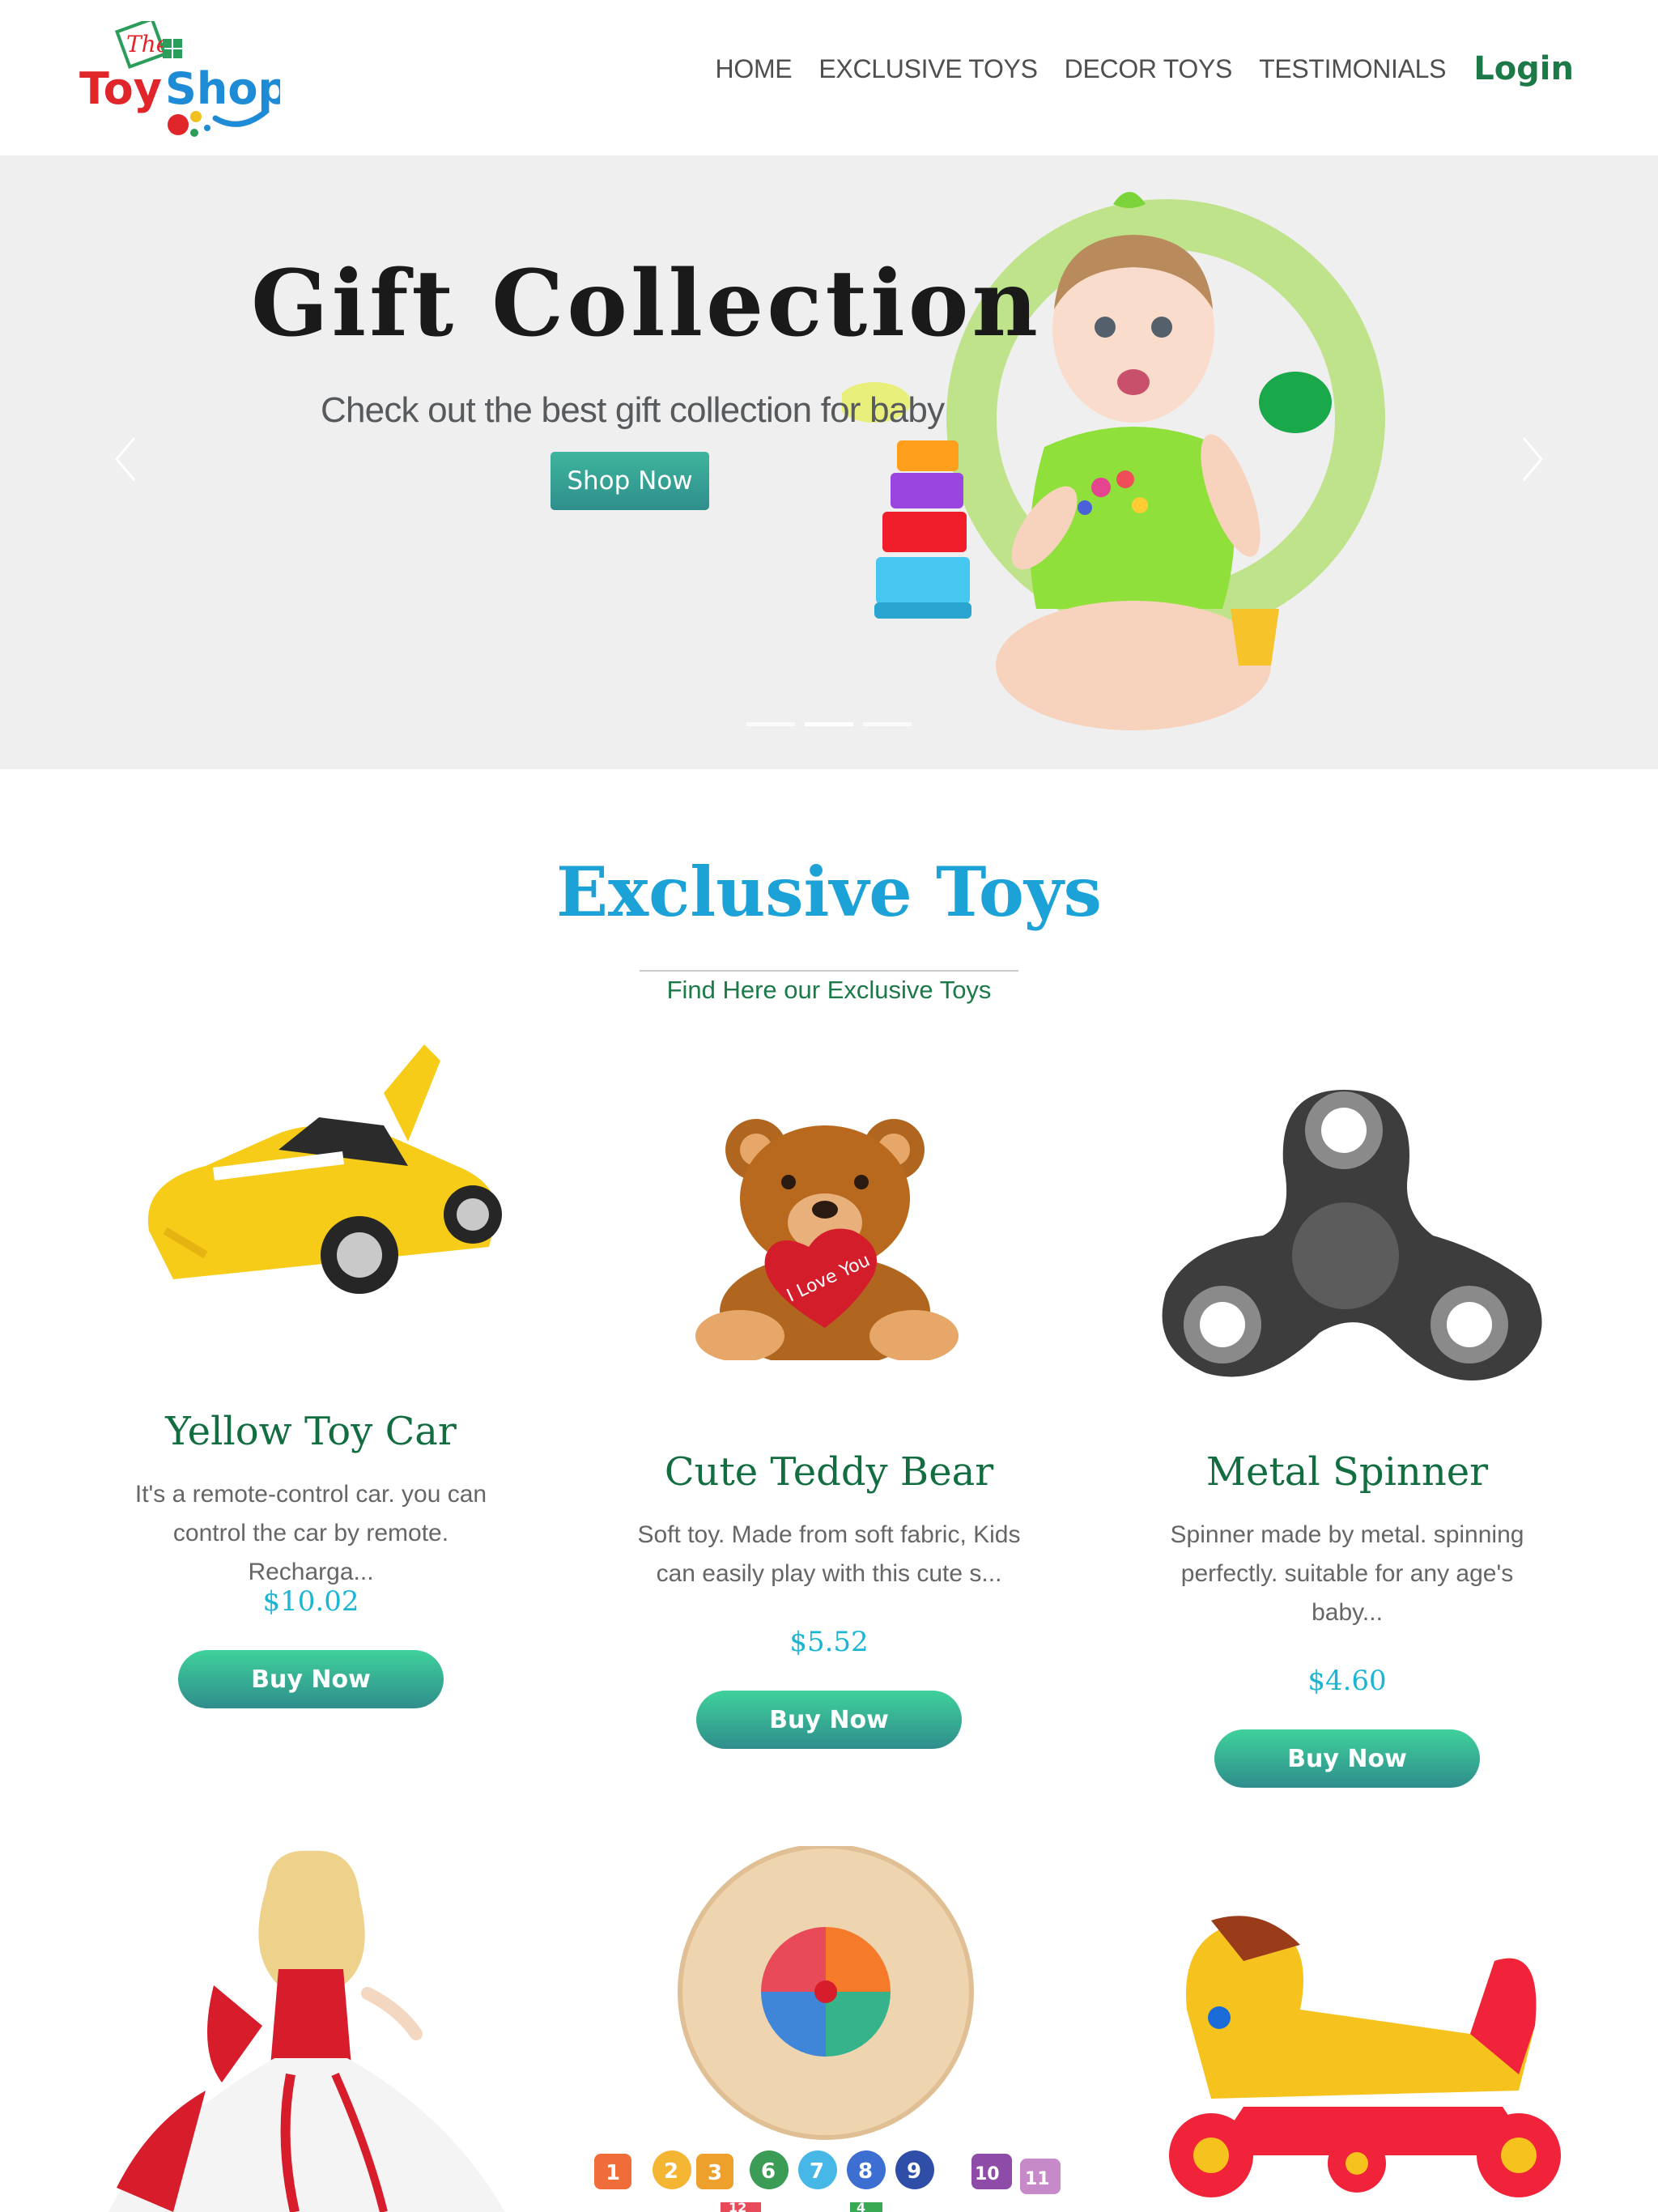 This screenshot has width=1658, height=2212. Describe the element at coordinates (829, 990) in the screenshot. I see `section-subtitle: Find Here our Exclusive Toys` at that location.